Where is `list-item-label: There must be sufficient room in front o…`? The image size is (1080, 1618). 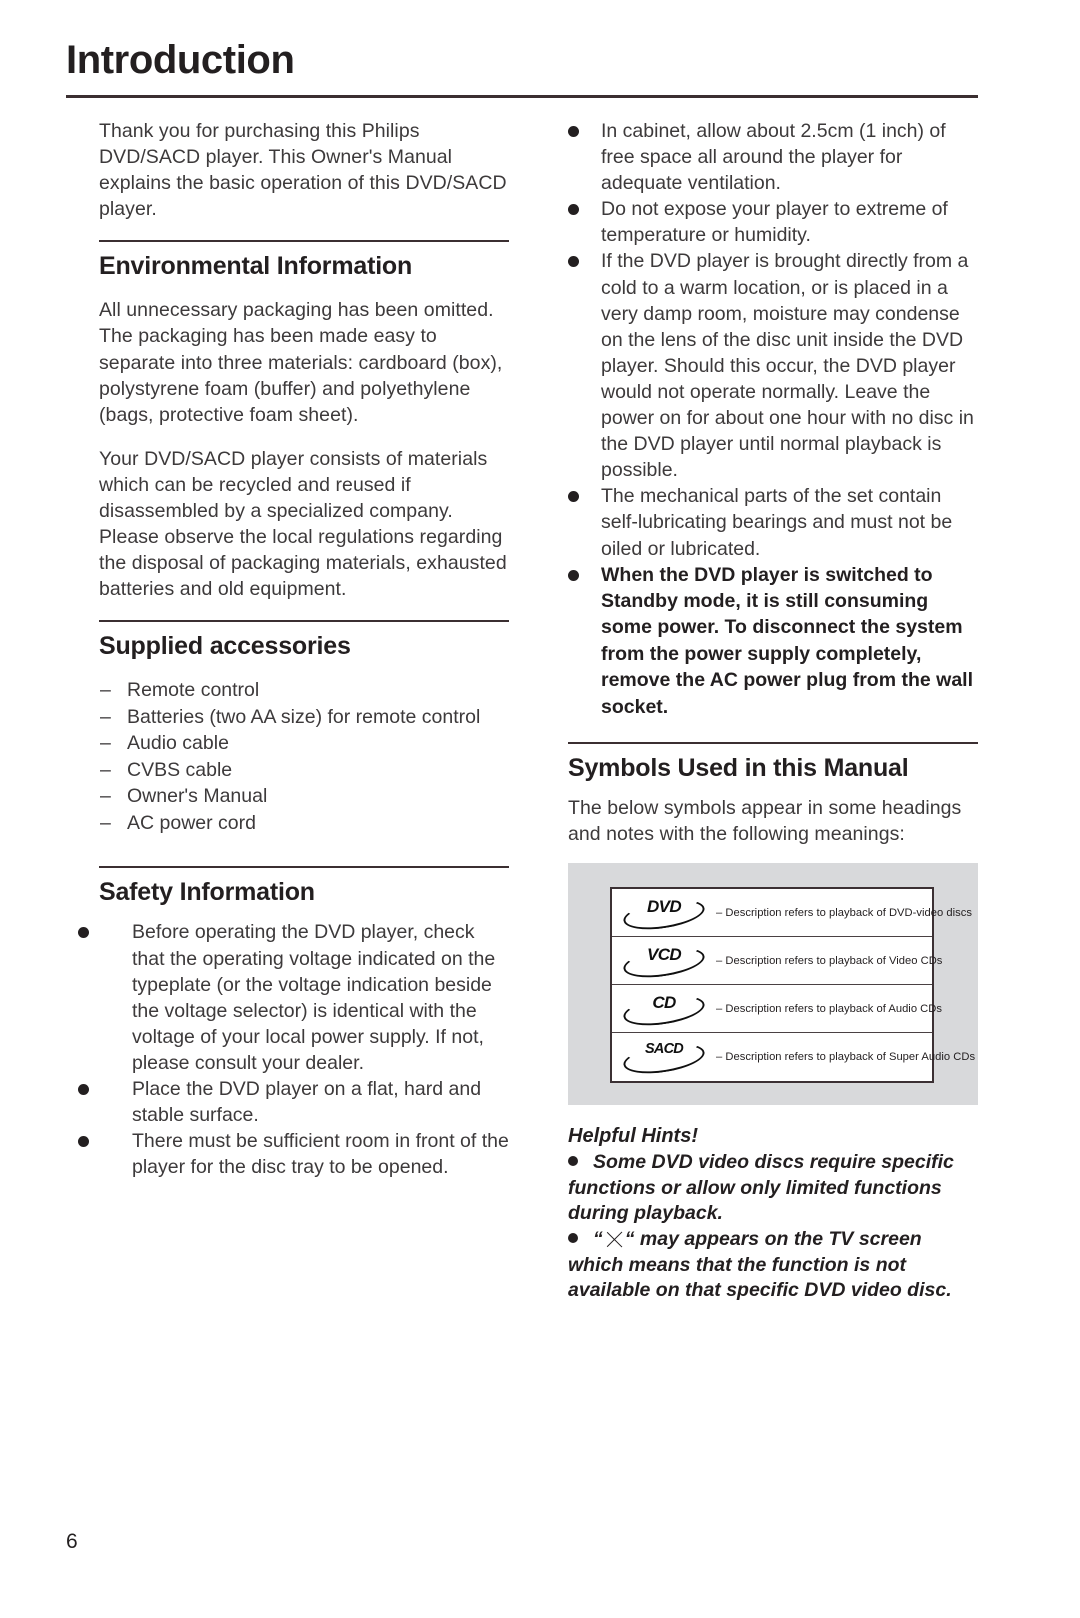 list-item-label: There must be sufficient room in front o… is located at coordinates (320, 1154).